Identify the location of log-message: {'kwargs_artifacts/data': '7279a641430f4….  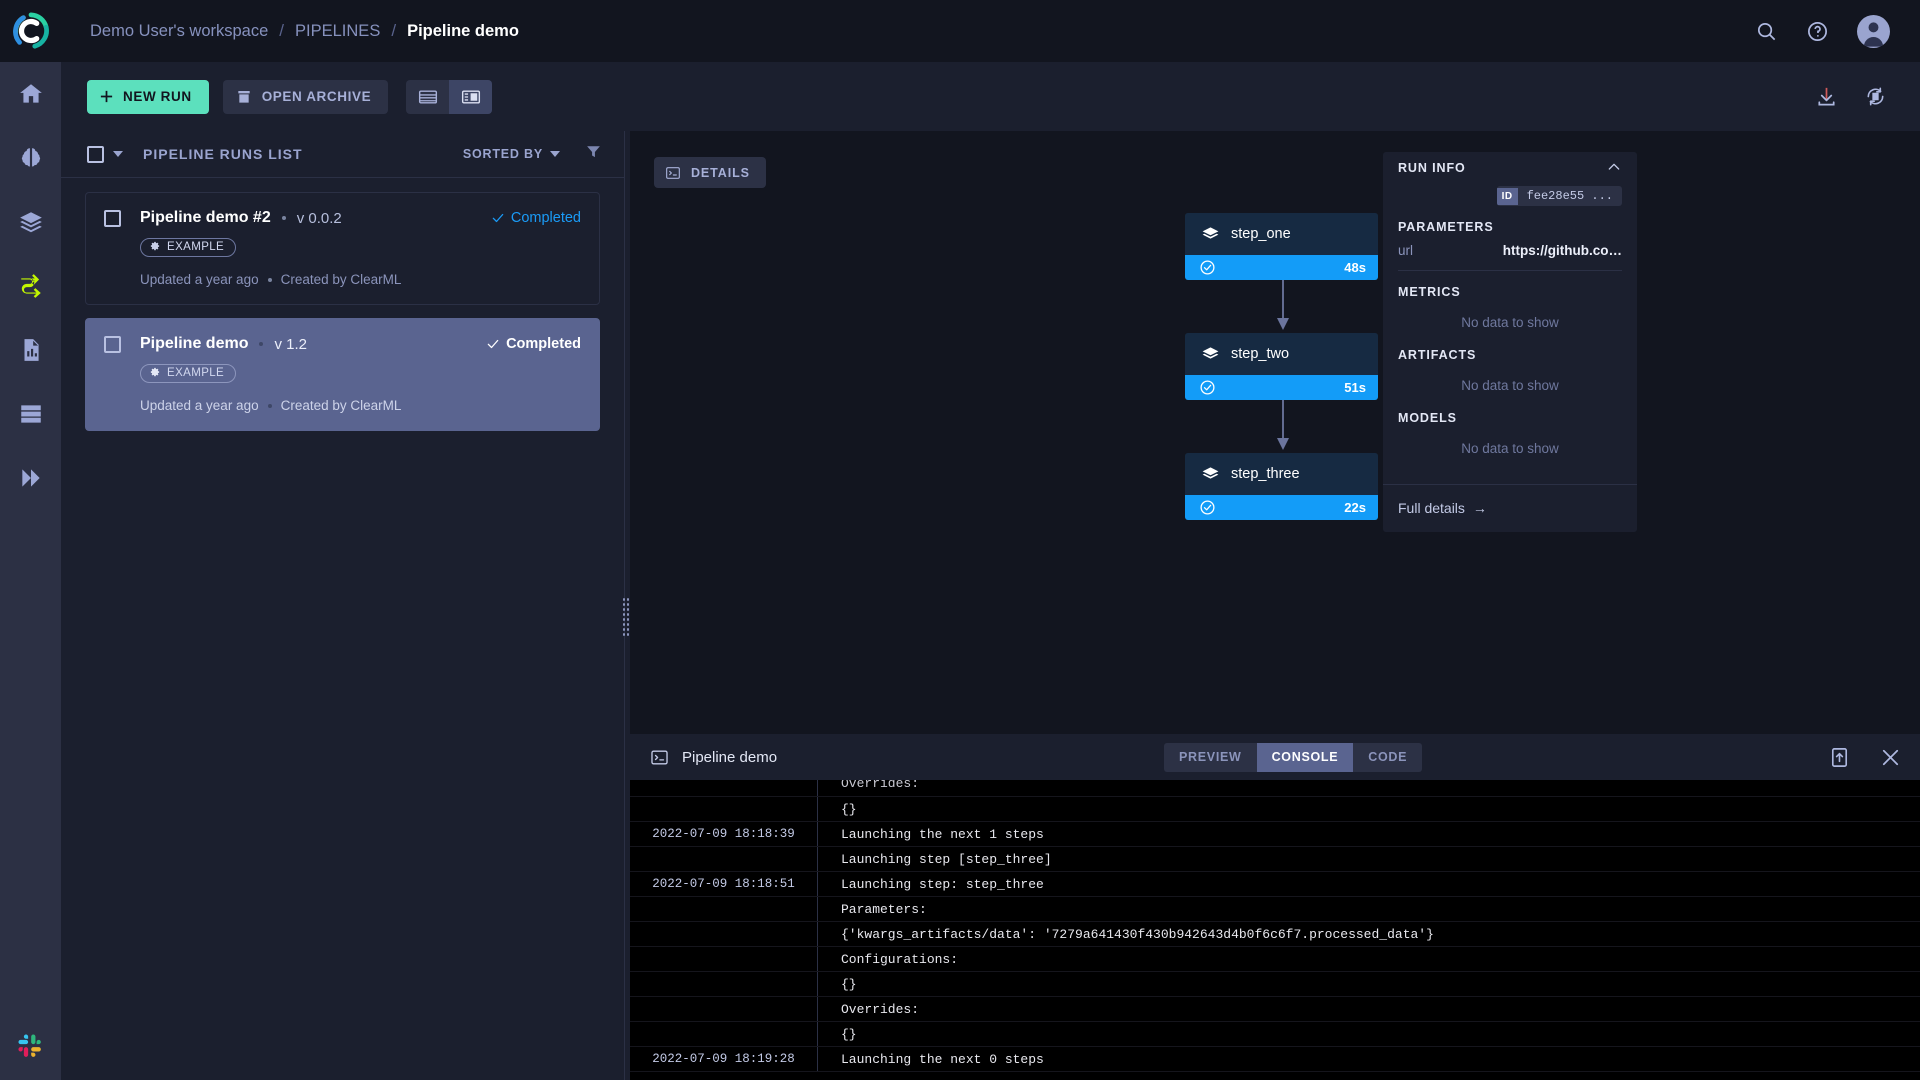
(1137, 934).